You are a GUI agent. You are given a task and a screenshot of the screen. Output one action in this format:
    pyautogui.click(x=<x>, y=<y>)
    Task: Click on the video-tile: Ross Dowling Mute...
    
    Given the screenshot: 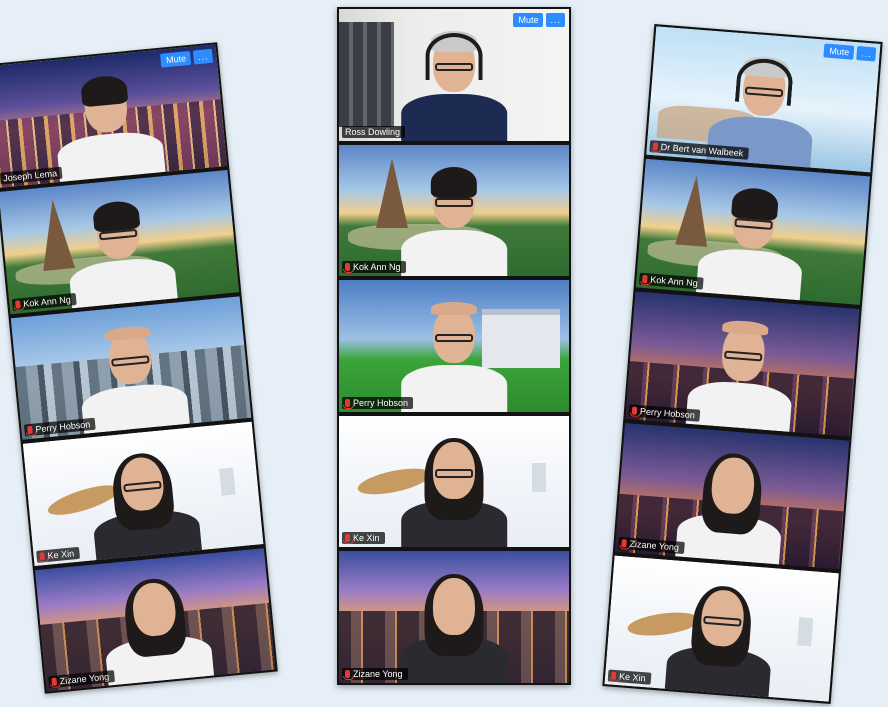 What is the action you would take?
    pyautogui.click(x=454, y=75)
    